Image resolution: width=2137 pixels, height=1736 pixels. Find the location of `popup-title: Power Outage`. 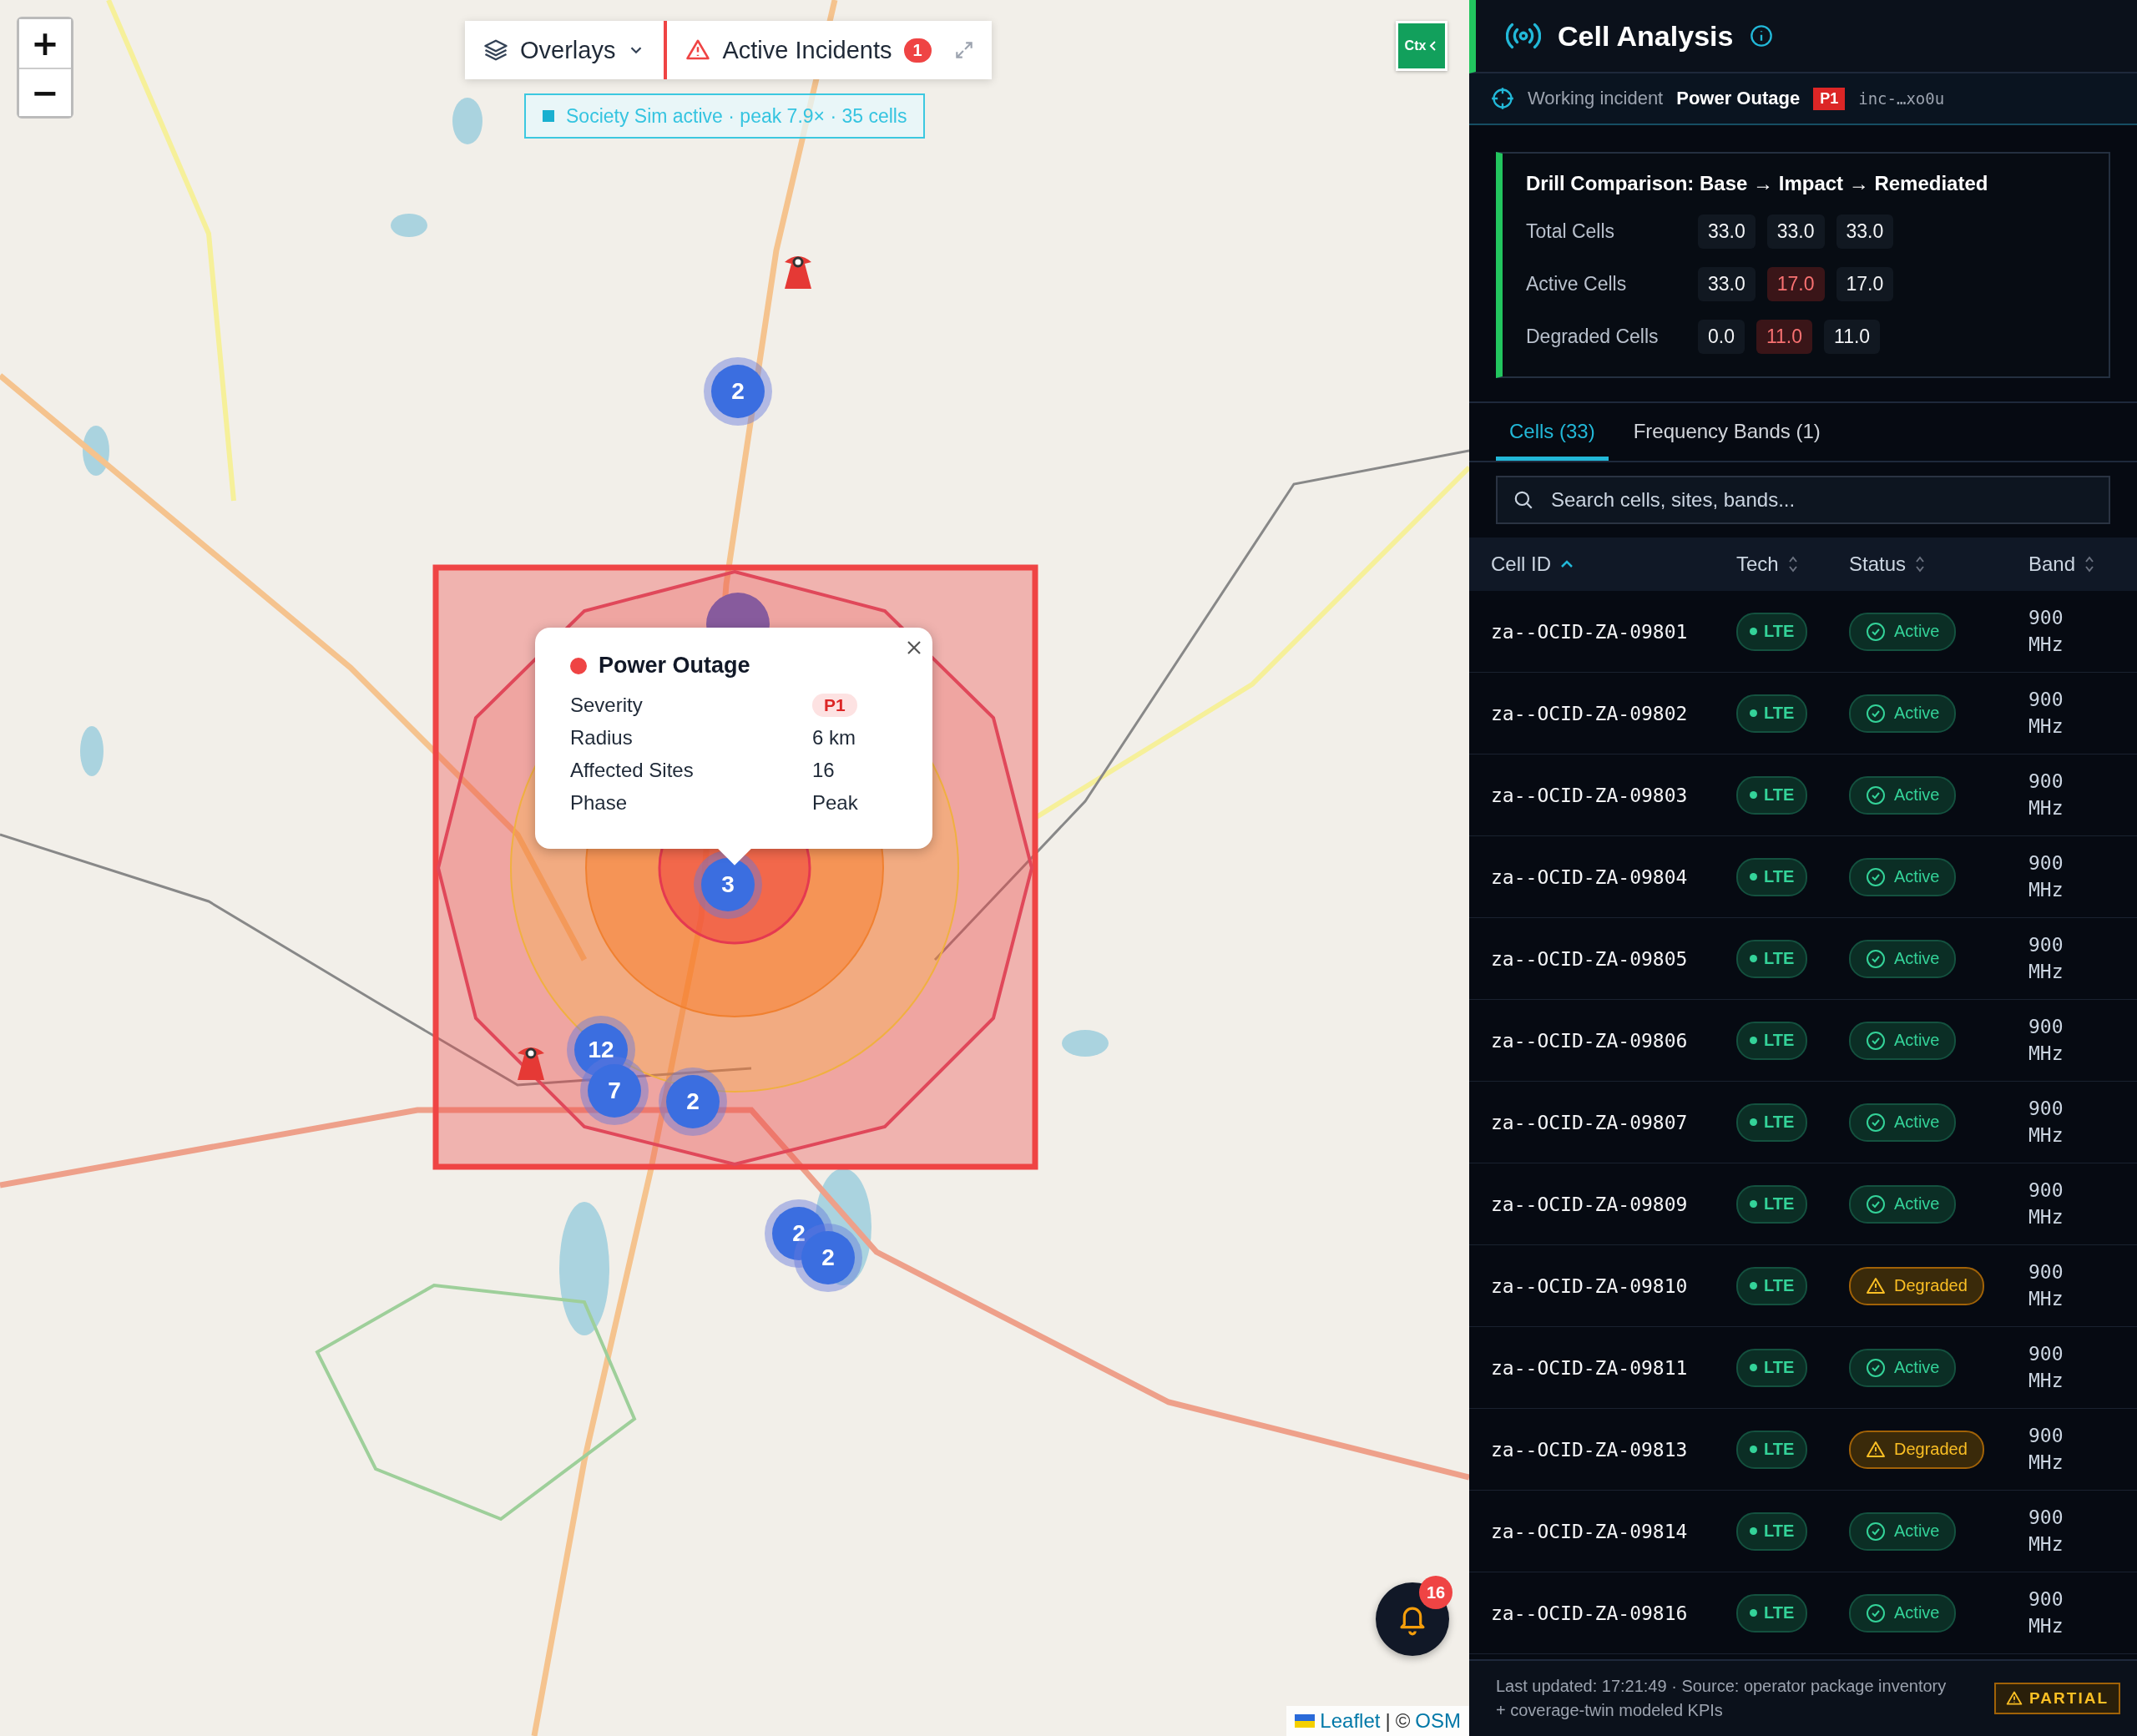

popup-title: Power Outage is located at coordinates (674, 666).